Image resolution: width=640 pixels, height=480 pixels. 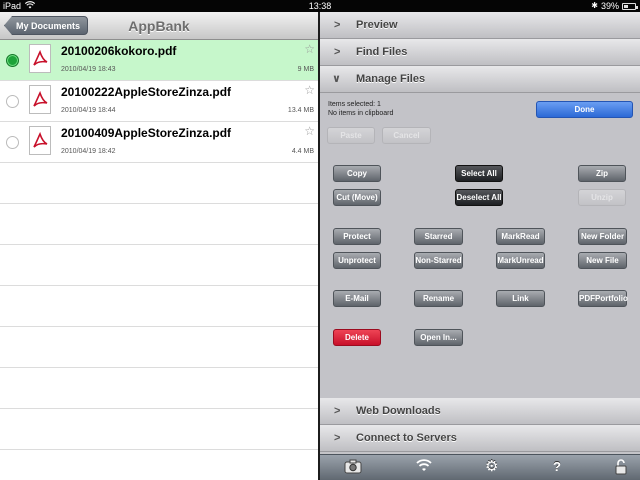 What do you see at coordinates (302, 151) in the screenshot?
I see `file-size: 4.4 MB` at bounding box center [302, 151].